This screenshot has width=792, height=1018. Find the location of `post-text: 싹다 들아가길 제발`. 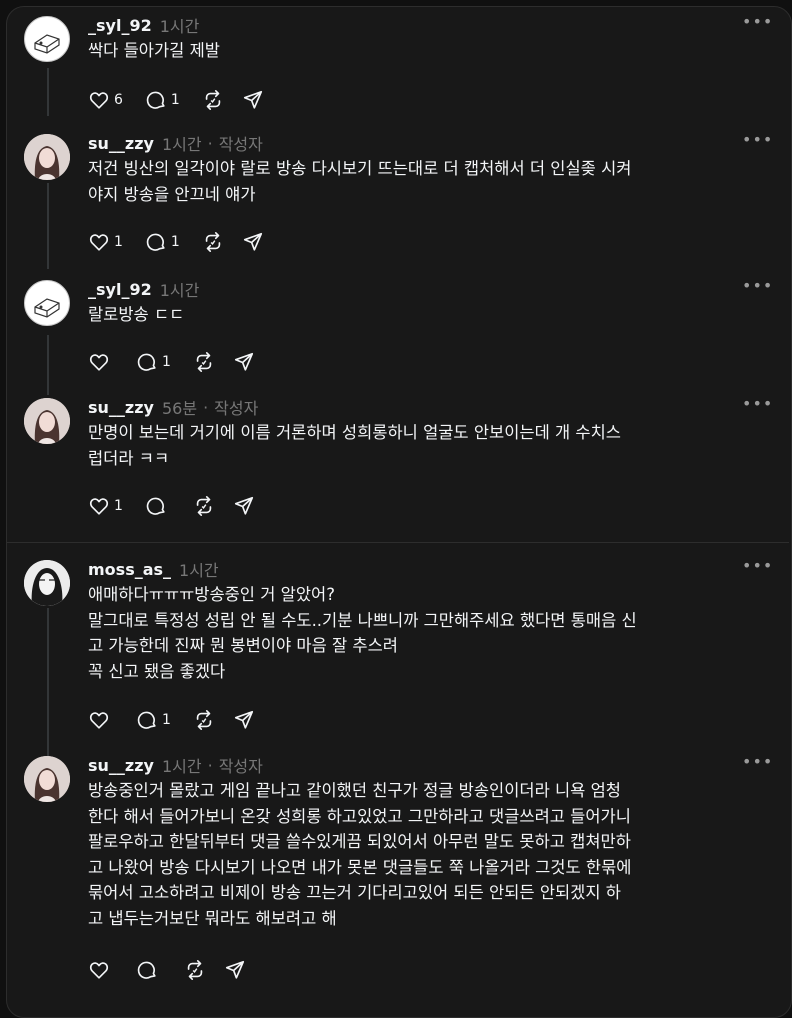

post-text: 싹다 들아가길 제발 is located at coordinates (154, 50).